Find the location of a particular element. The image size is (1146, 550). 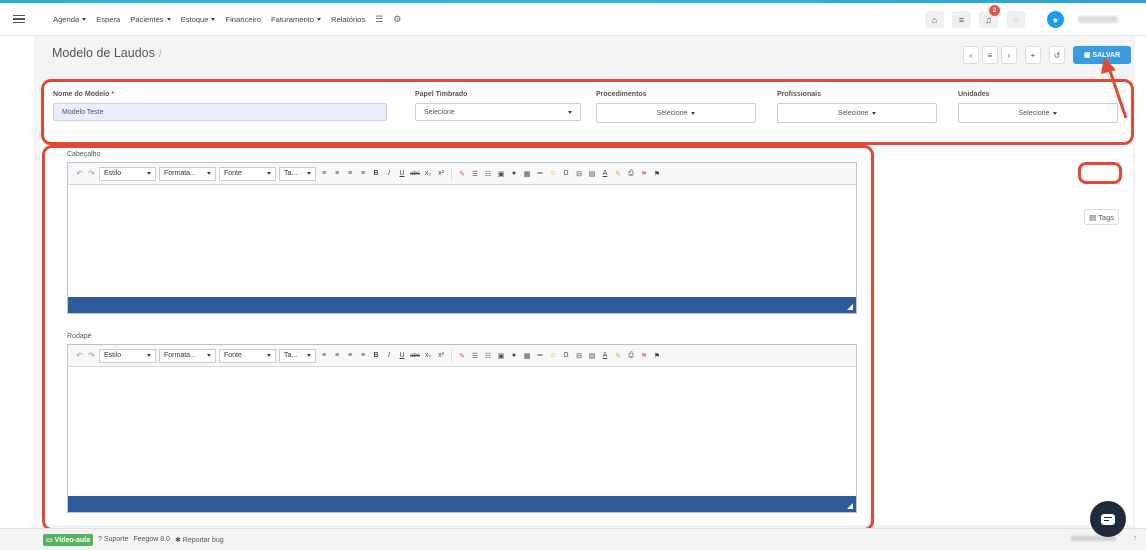

top-right-actions: ⌂ ≡ ♫ 2 ◌ ● is located at coordinates (1021, 16).